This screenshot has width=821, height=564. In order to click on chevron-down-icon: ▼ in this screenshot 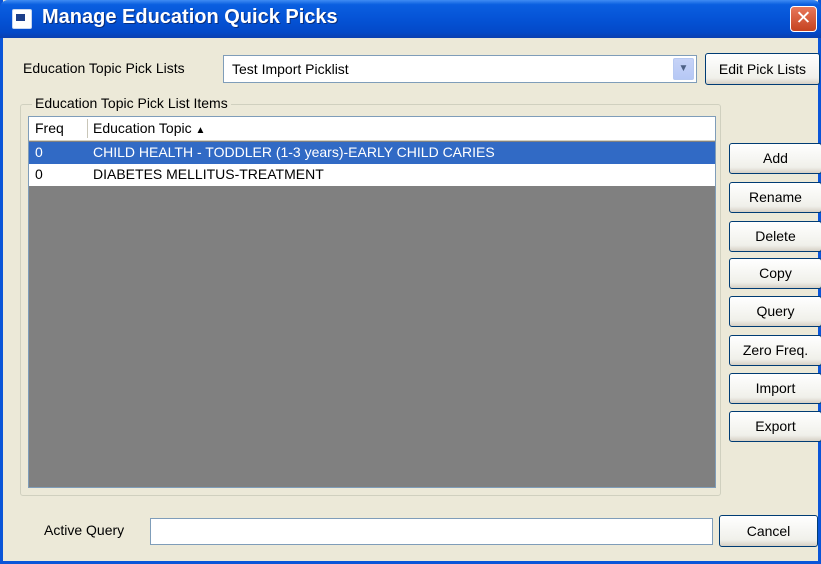, I will do `click(683, 69)`.